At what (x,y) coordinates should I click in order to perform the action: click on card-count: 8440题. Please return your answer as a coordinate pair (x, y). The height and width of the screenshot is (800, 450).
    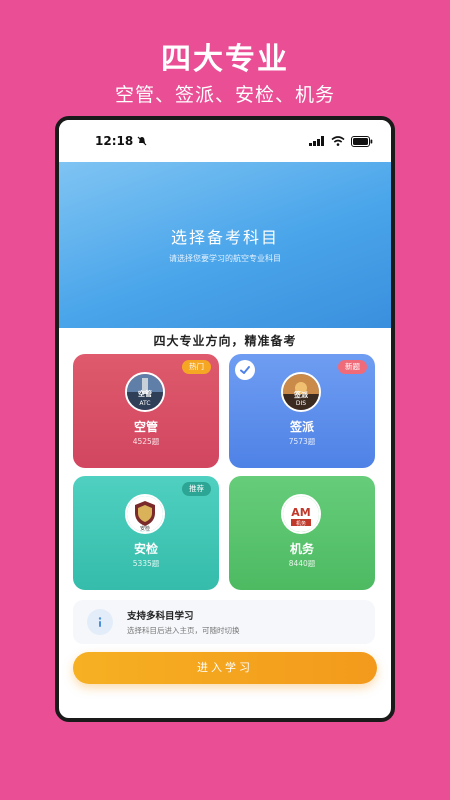
    Looking at the image, I should click on (302, 563).